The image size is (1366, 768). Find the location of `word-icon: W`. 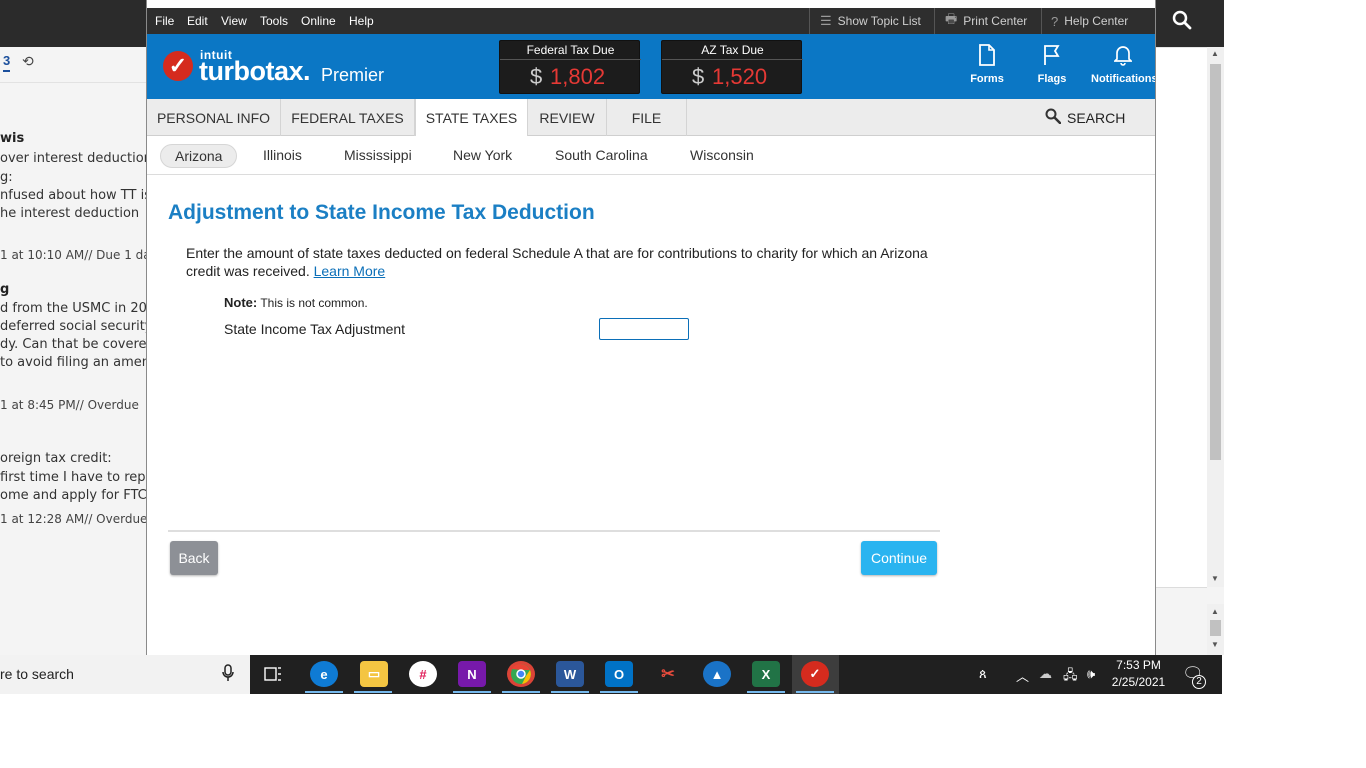

word-icon: W is located at coordinates (570, 674).